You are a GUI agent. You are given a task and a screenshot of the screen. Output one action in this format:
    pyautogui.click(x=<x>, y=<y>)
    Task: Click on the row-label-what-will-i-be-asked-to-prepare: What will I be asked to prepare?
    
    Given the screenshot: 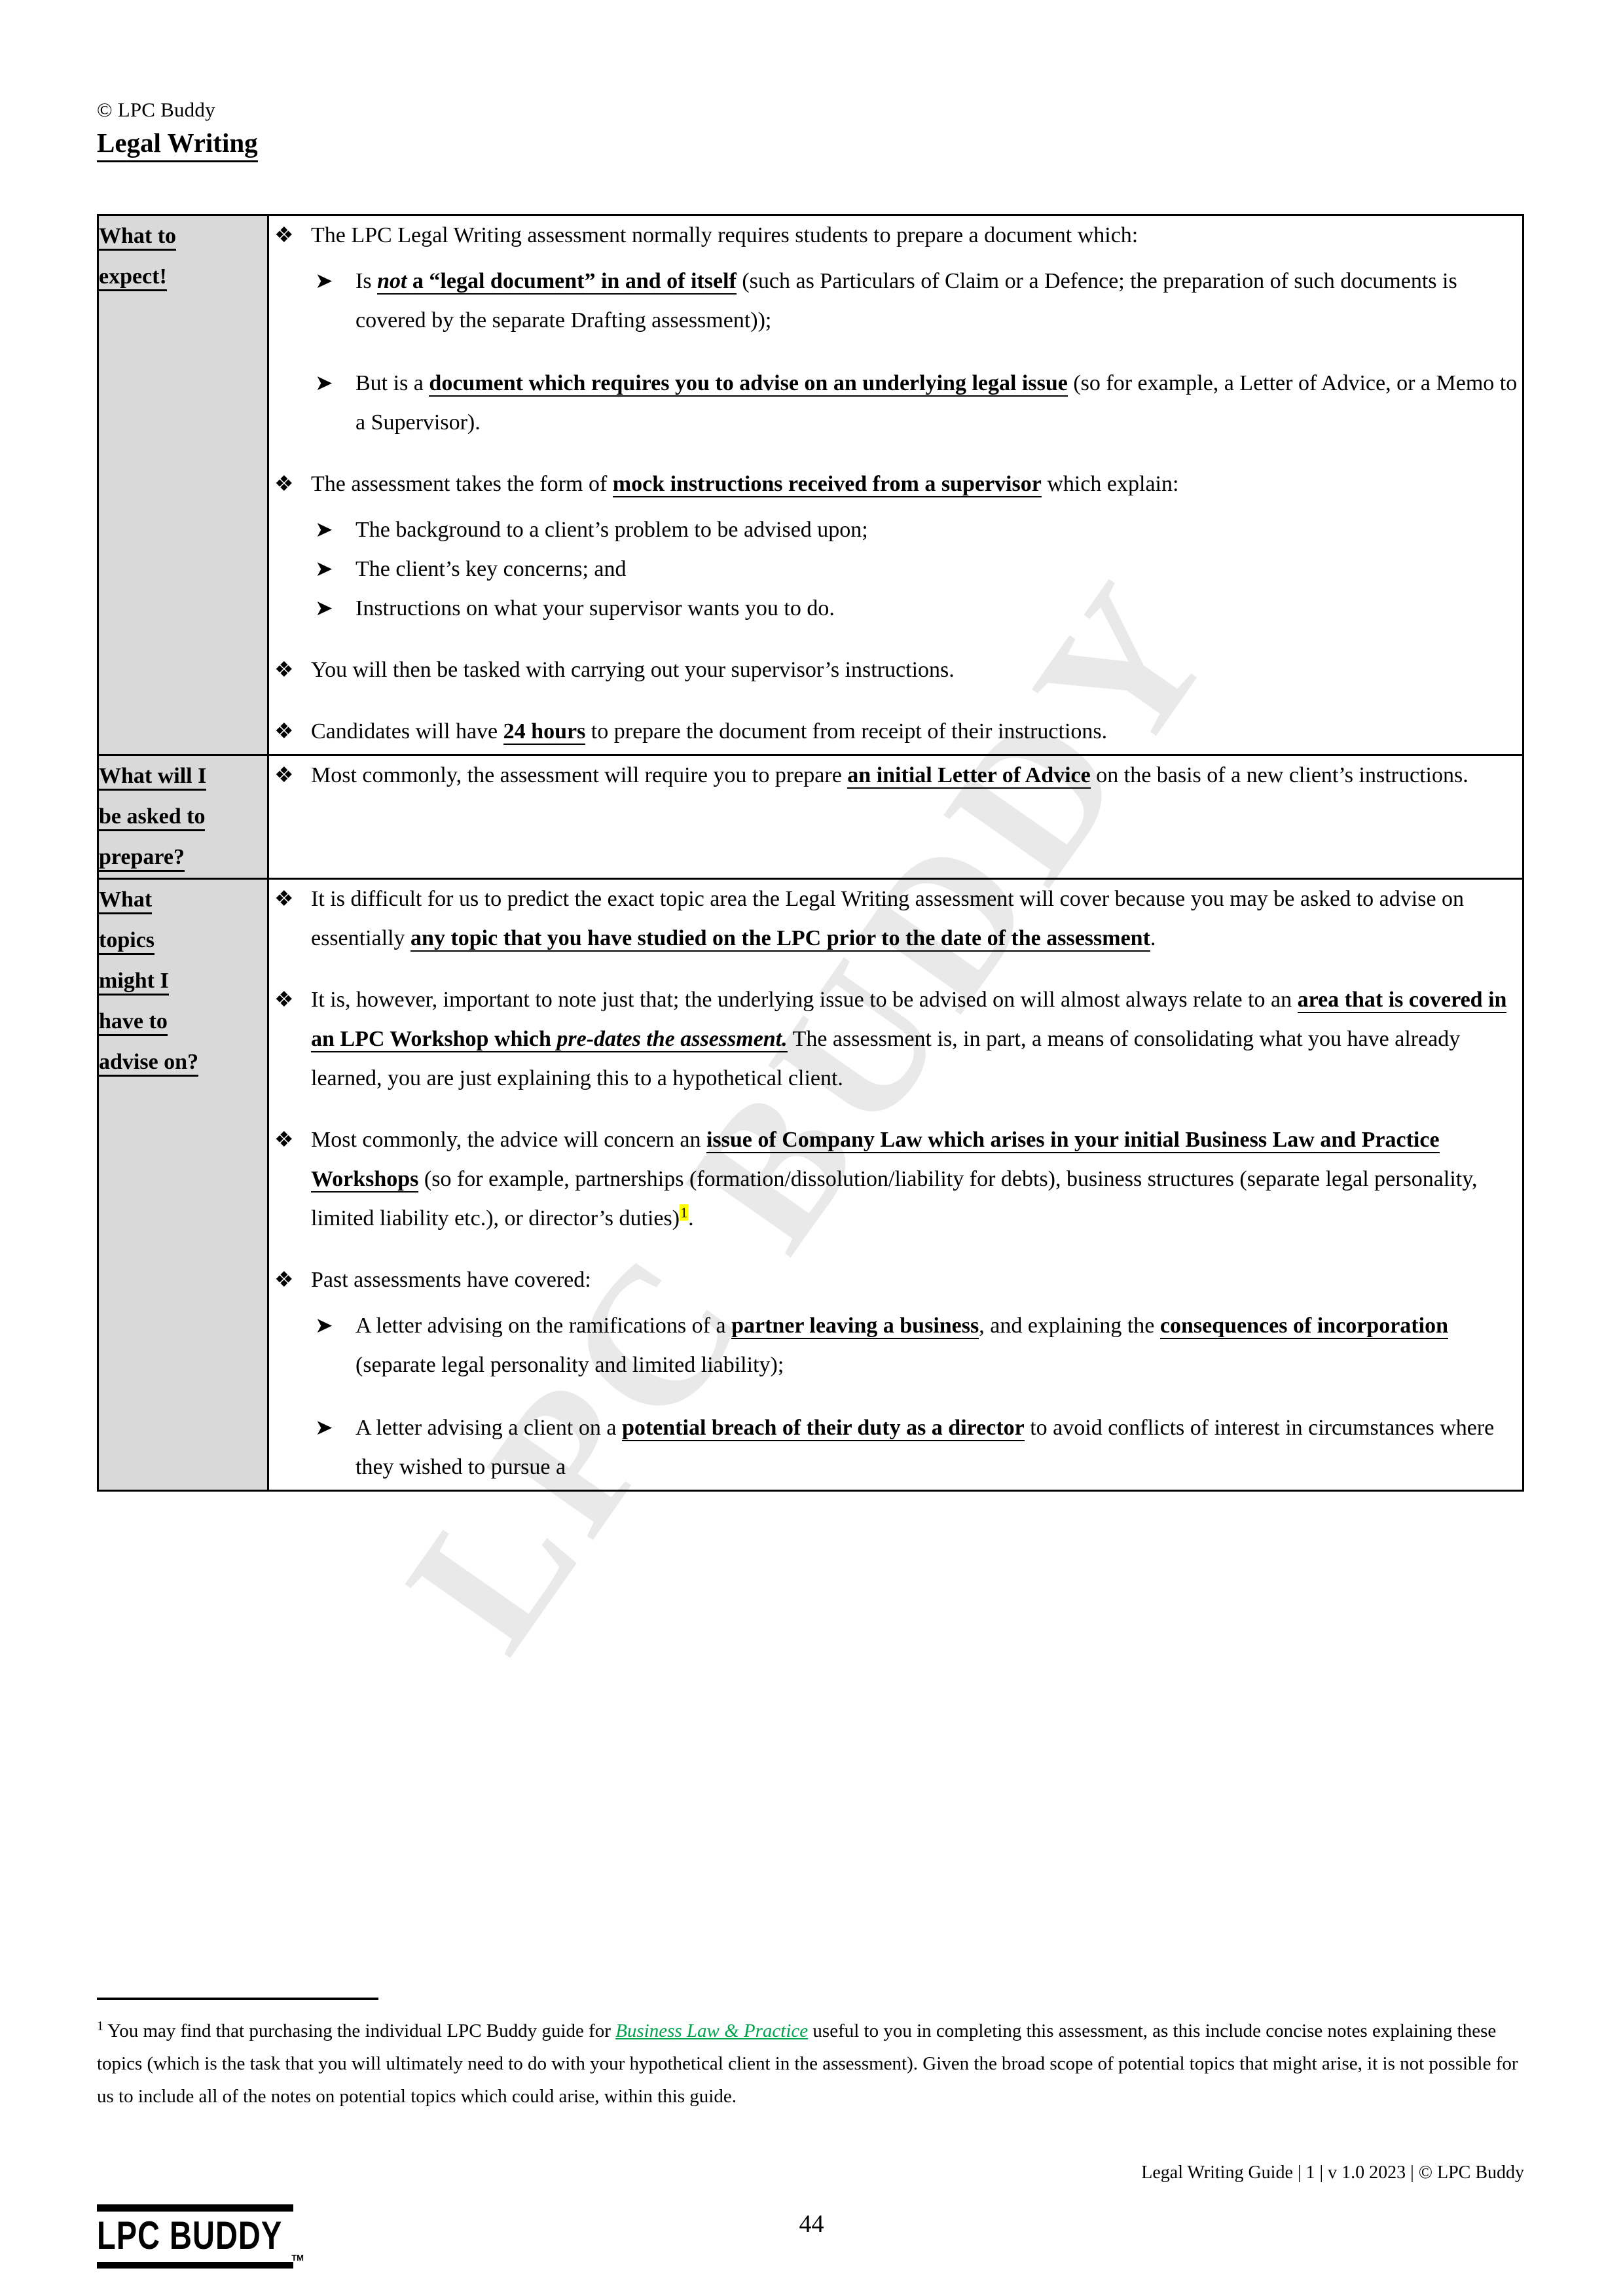 What is the action you would take?
    pyautogui.click(x=183, y=817)
    